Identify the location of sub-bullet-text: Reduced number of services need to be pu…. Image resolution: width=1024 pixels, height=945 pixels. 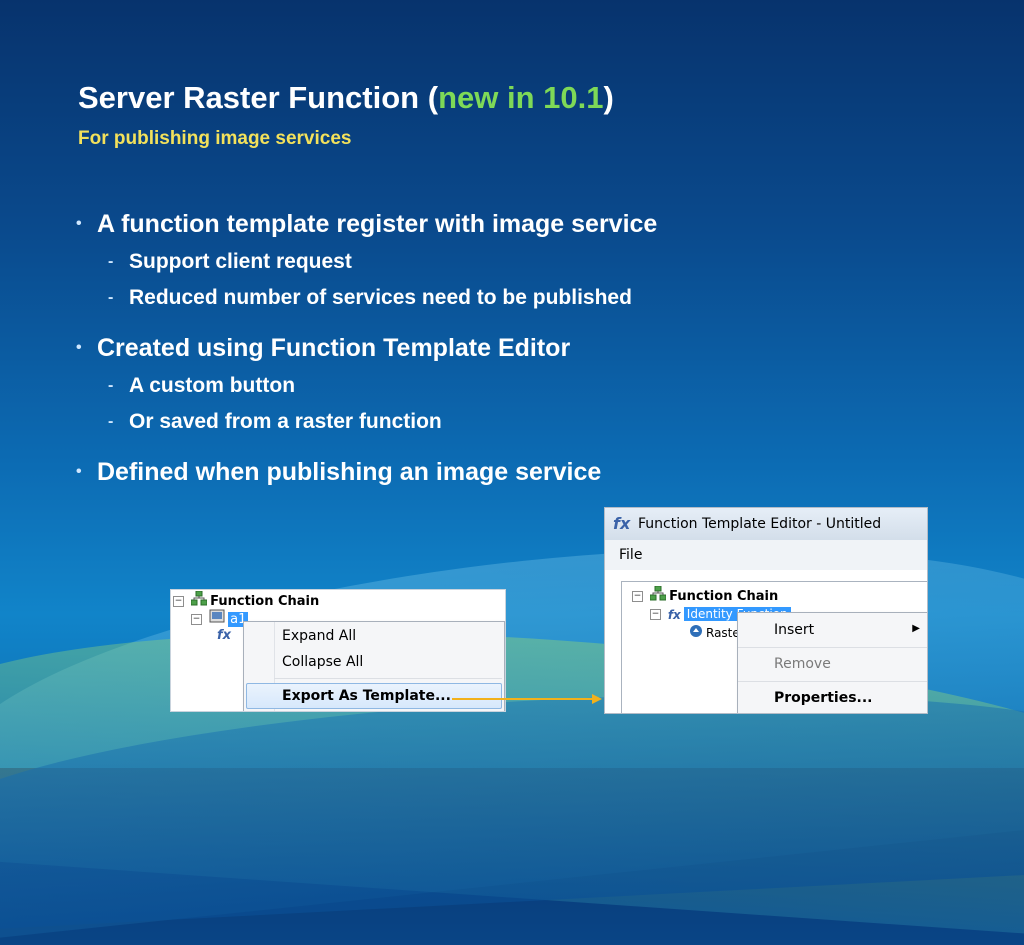
(380, 297).